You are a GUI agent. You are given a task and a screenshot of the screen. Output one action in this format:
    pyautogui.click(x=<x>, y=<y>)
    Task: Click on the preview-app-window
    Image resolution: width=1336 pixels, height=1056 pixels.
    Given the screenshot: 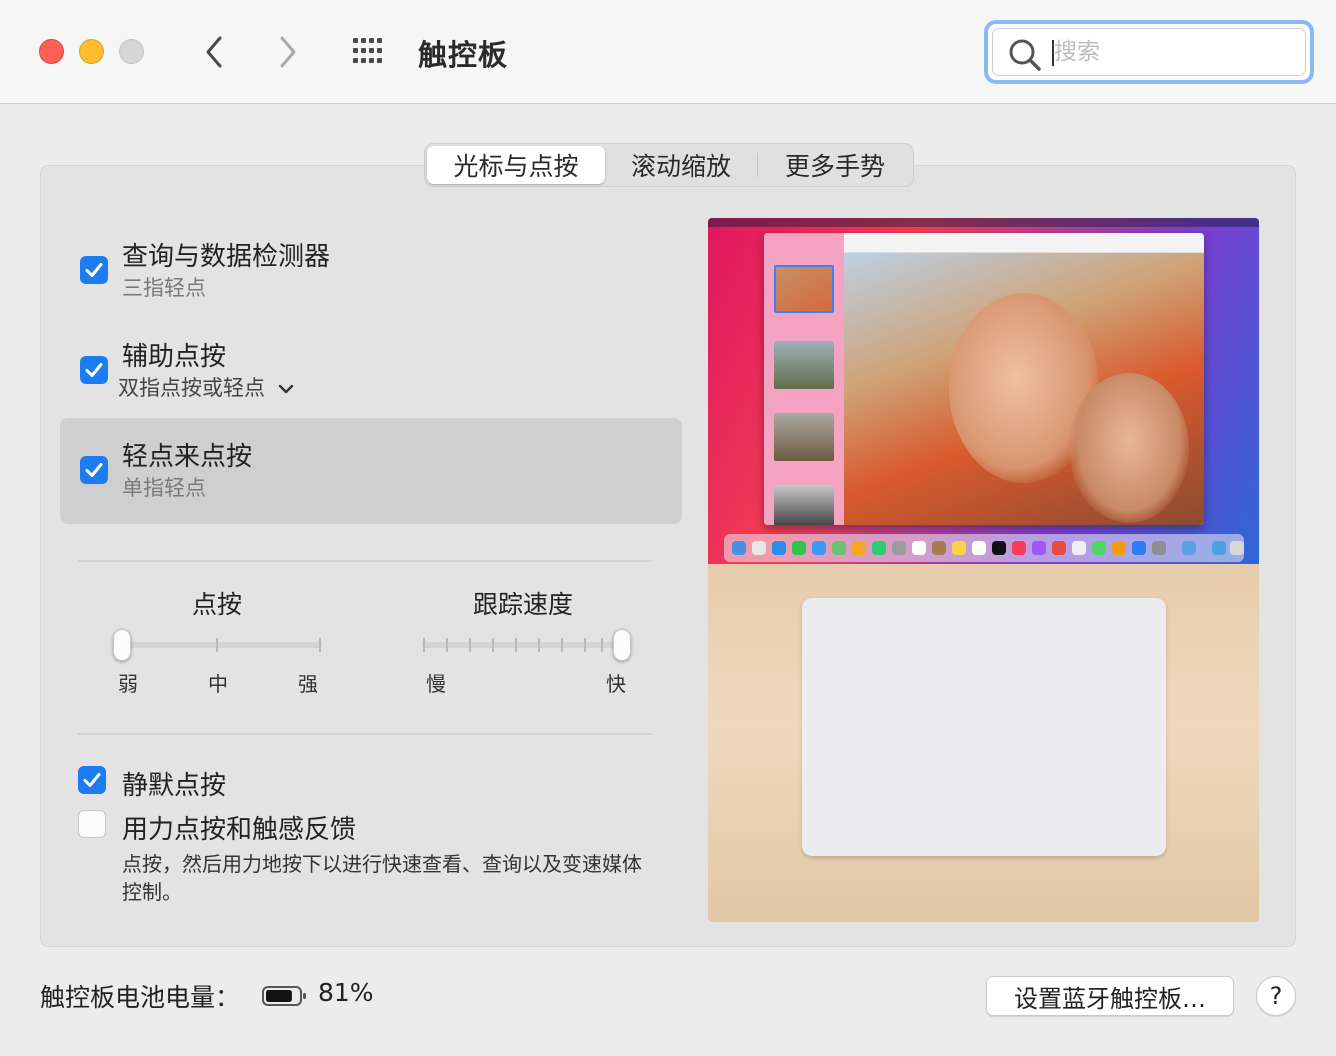 What is the action you would take?
    pyautogui.click(x=984, y=379)
    